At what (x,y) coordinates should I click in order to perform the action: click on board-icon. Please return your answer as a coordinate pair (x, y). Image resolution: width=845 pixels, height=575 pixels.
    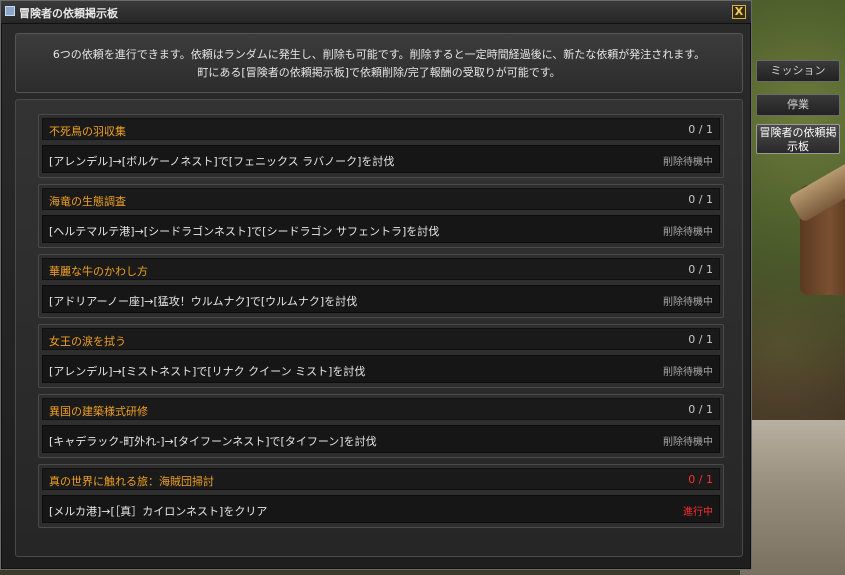
    Looking at the image, I should click on (10, 11).